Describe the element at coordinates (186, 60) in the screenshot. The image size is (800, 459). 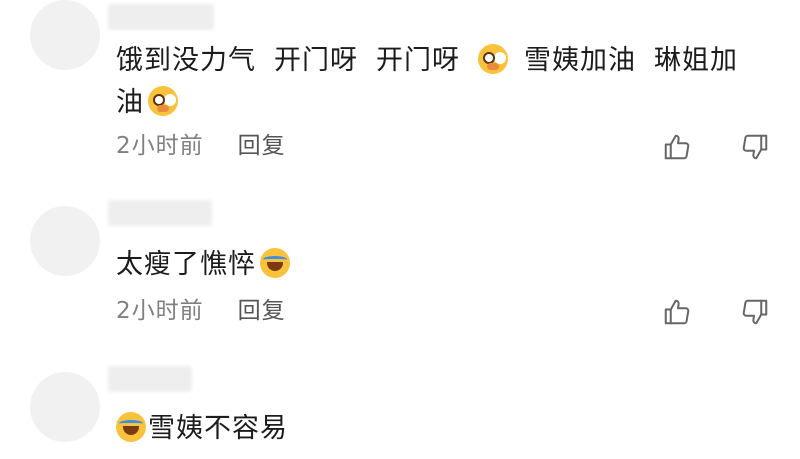
I see `comment-text-segment: 饿到没力气` at that location.